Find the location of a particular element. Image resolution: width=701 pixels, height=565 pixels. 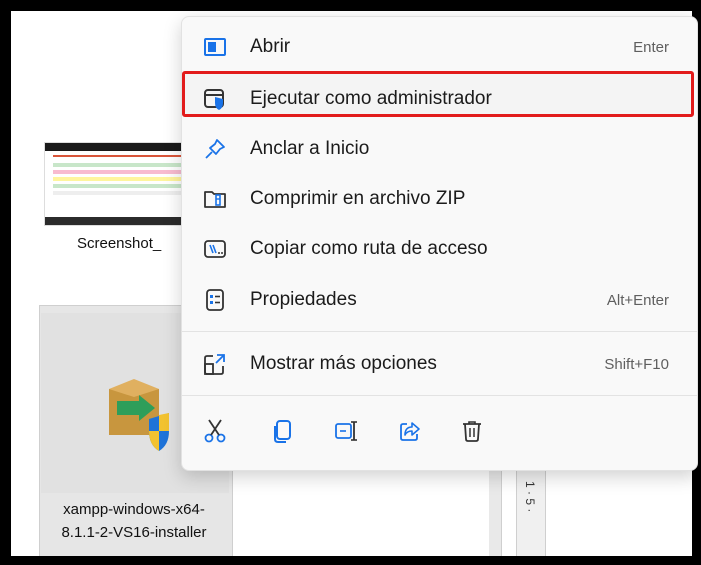

menu-item-shortcut: Enter is located at coordinates (651, 47).